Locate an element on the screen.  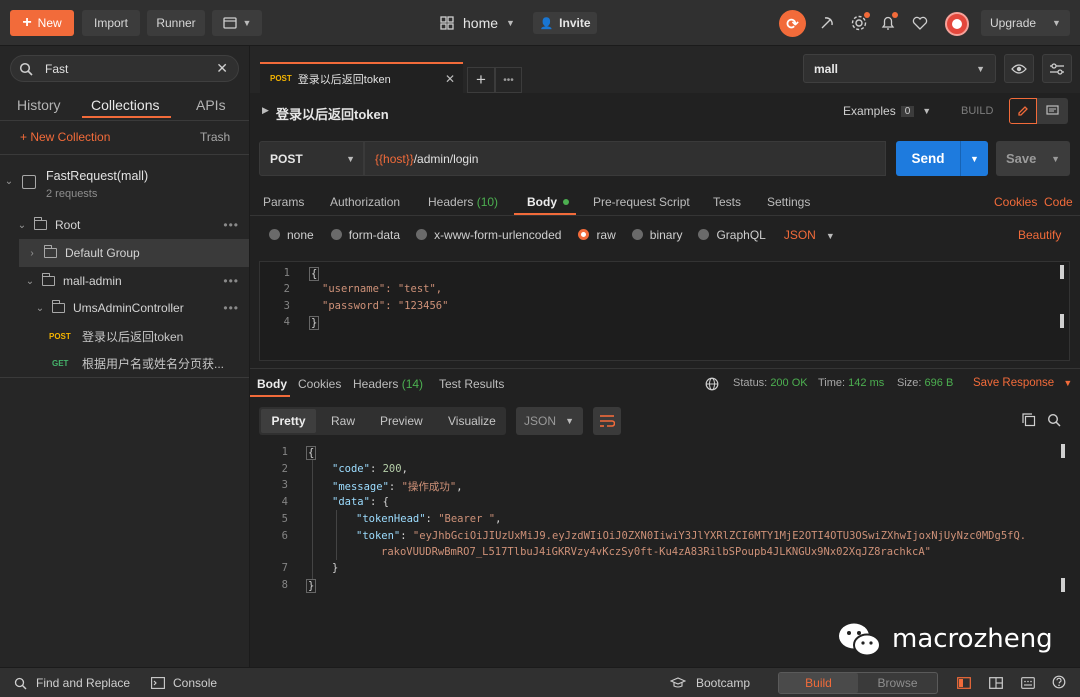
save-button: Save ▼ is located at coordinates (1033, 158).